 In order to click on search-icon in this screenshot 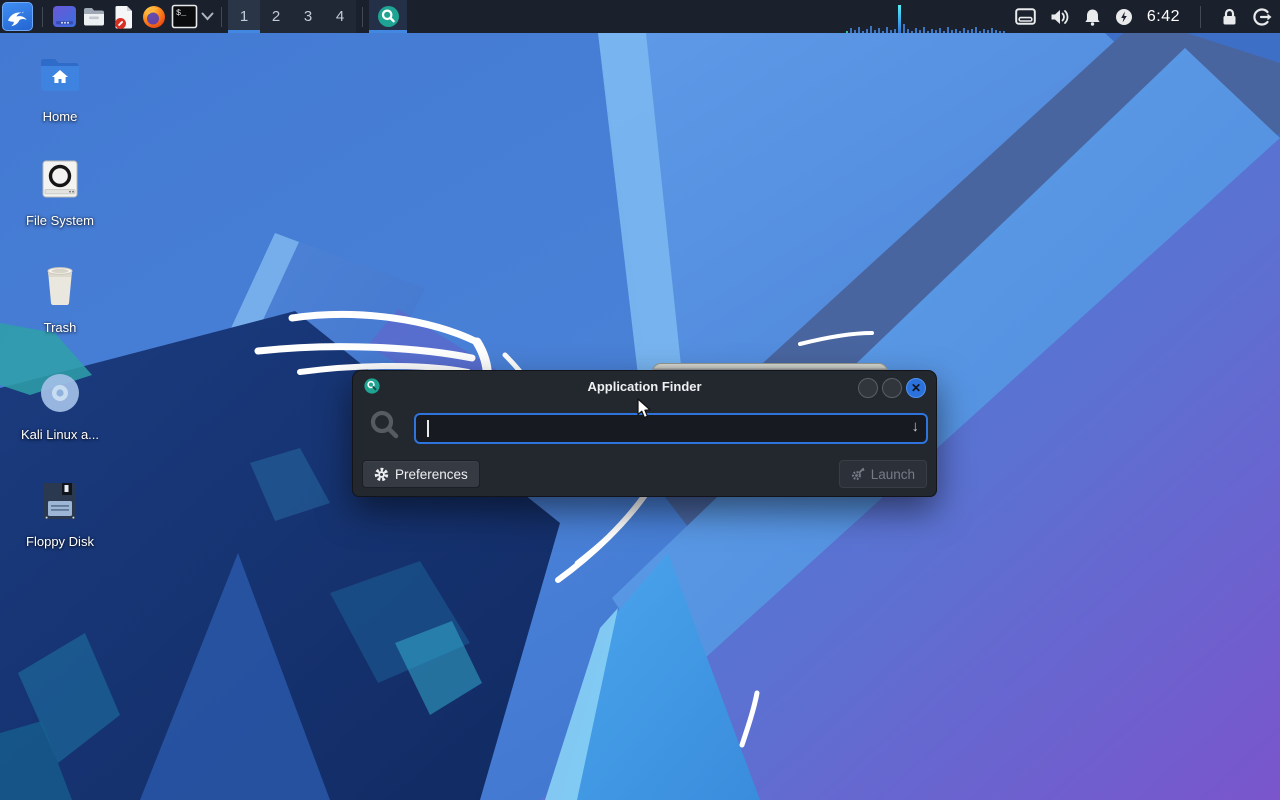, I will do `click(384, 428)`.